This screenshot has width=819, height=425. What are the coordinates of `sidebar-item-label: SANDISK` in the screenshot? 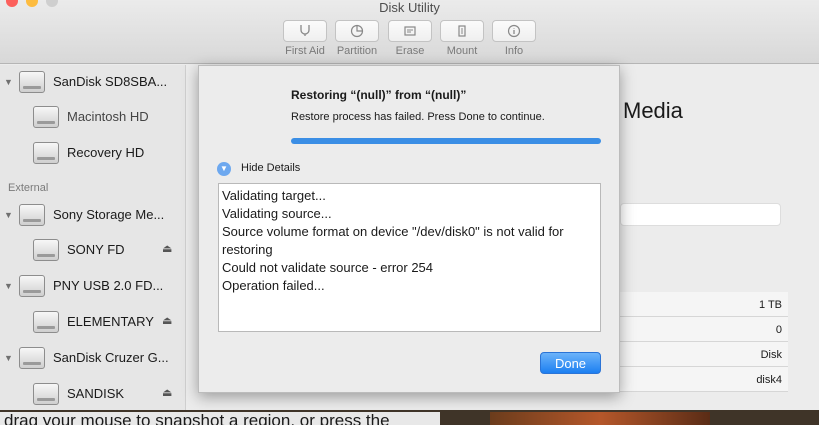 It's located at (96, 393).